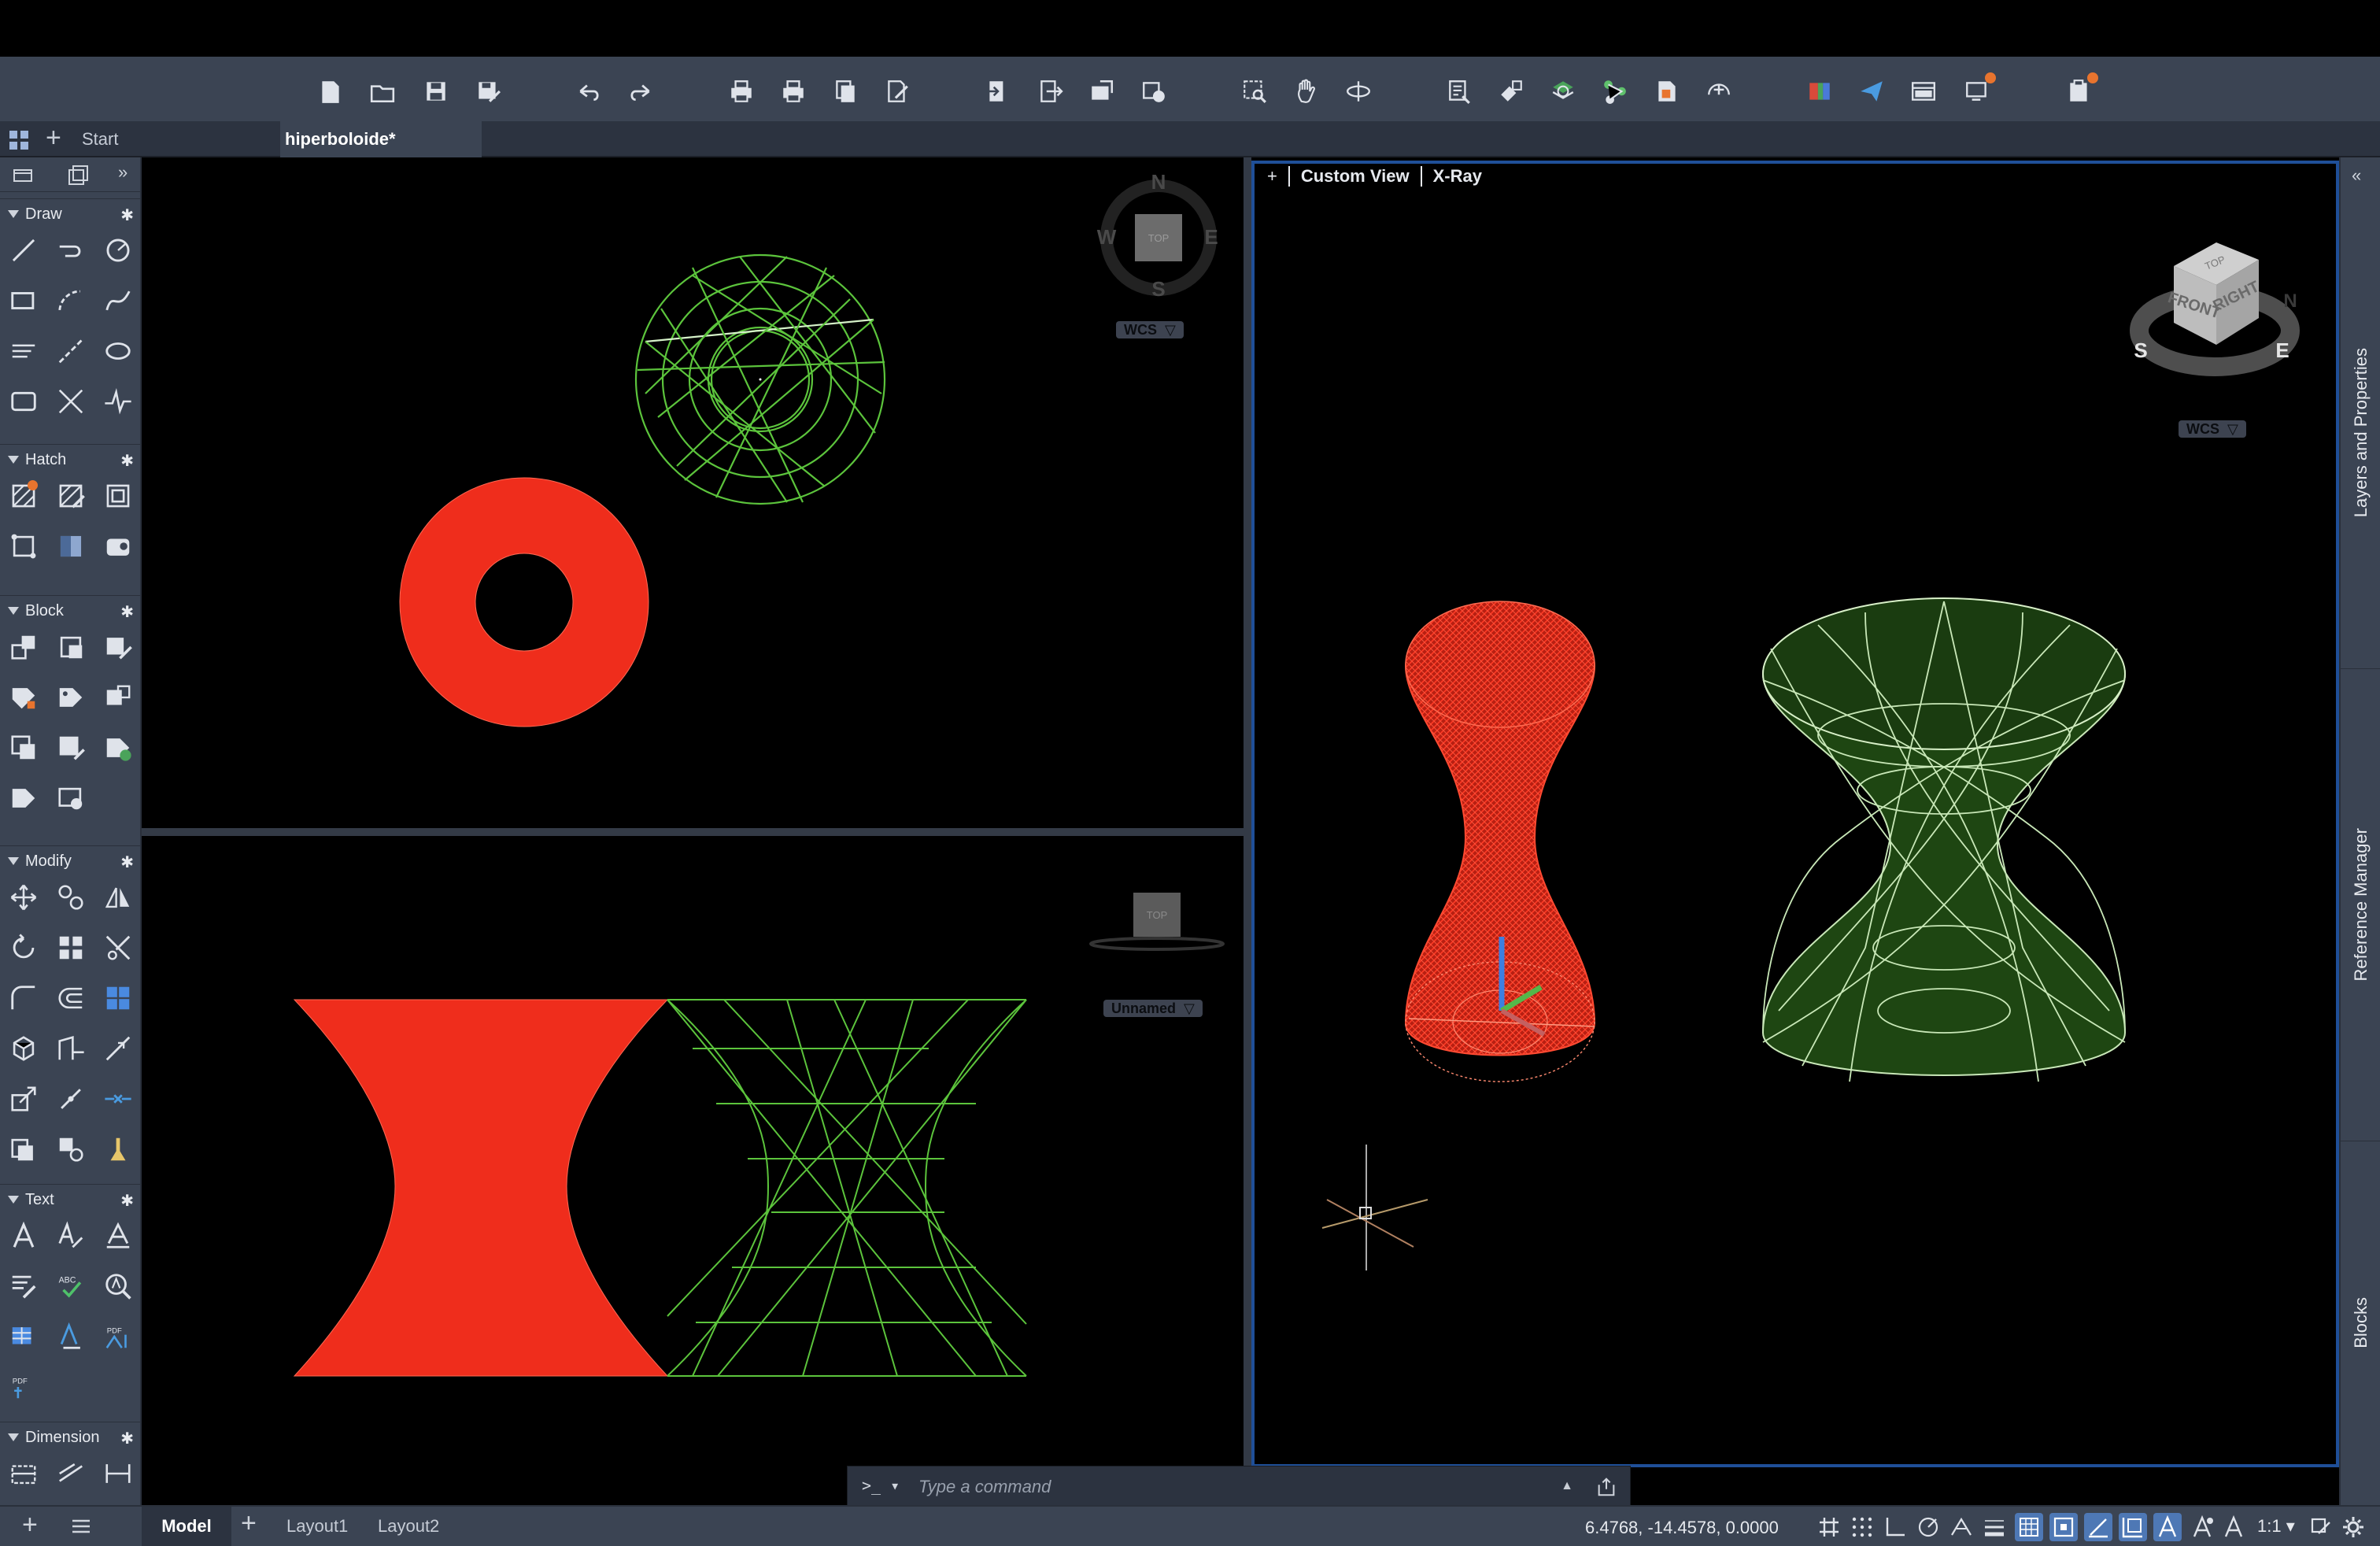  What do you see at coordinates (2360, 433) in the screenshot?
I see `panel-layers-and-properties: Layers and Properties` at bounding box center [2360, 433].